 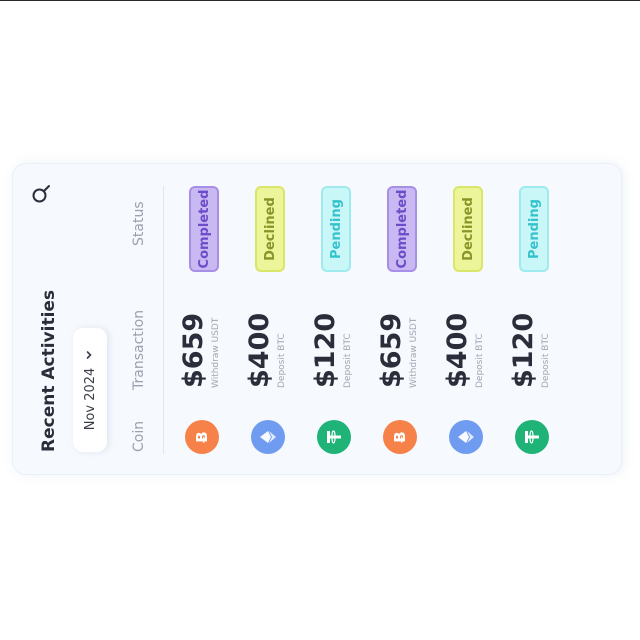 What do you see at coordinates (49, 370) in the screenshot?
I see `page-title: Recent Activities` at bounding box center [49, 370].